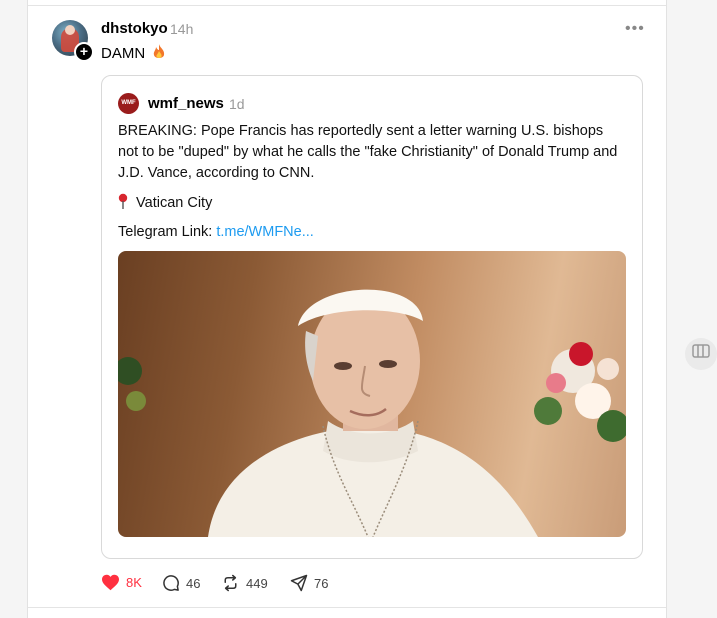 The image size is (717, 618). What do you see at coordinates (134, 582) in the screenshot?
I see `like-count: 8K` at bounding box center [134, 582].